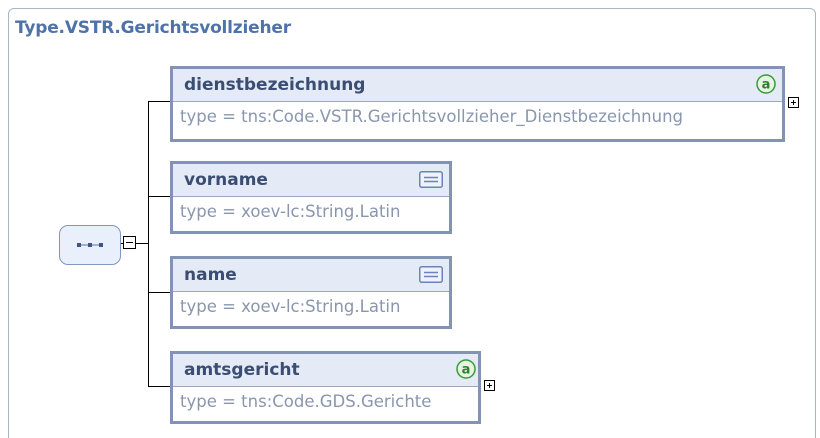 The image size is (820, 438). Describe the element at coordinates (226, 180) in the screenshot. I see `element-name: vorname` at that location.